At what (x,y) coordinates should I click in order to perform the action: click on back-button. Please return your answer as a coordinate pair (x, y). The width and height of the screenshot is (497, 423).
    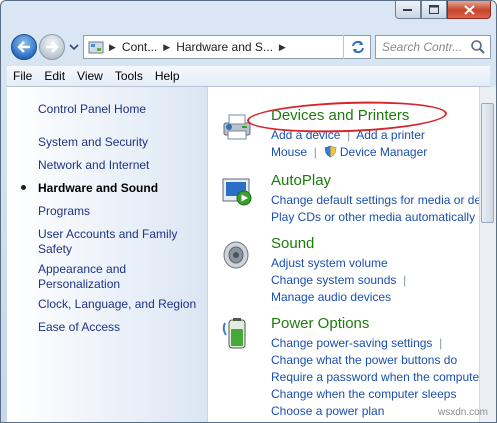
    Looking at the image, I should click on (24, 47).